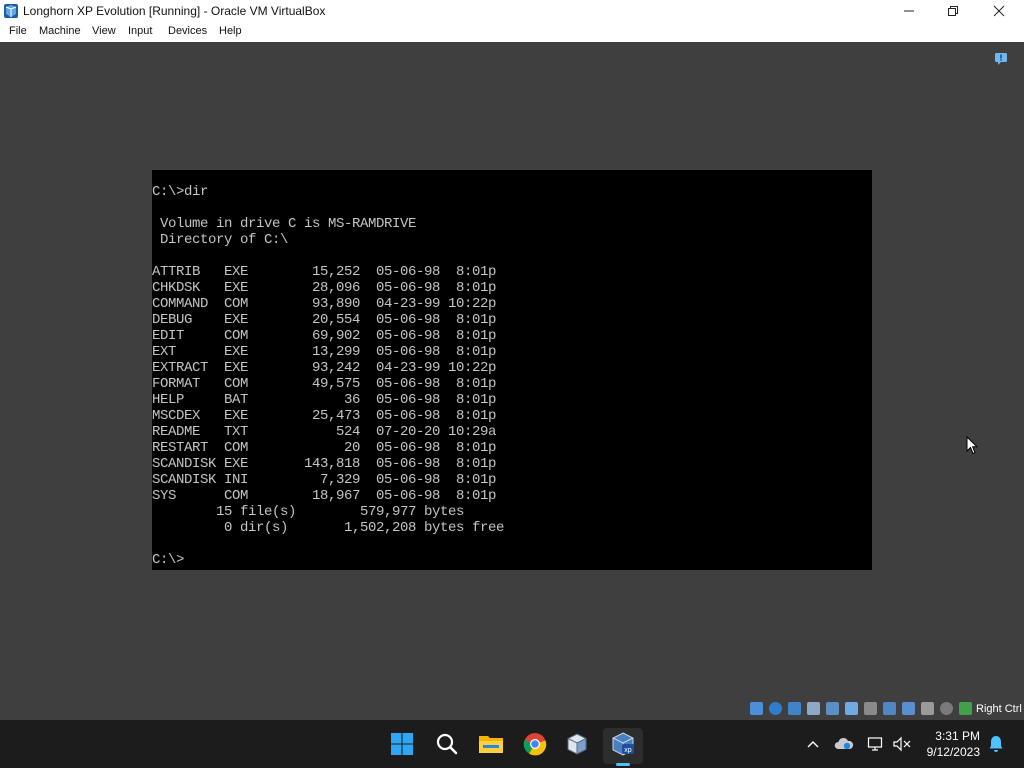  Describe the element at coordinates (324, 448) in the screenshot. I see `console-line: RESTART COM 20 05-06-98 8:01p` at that location.